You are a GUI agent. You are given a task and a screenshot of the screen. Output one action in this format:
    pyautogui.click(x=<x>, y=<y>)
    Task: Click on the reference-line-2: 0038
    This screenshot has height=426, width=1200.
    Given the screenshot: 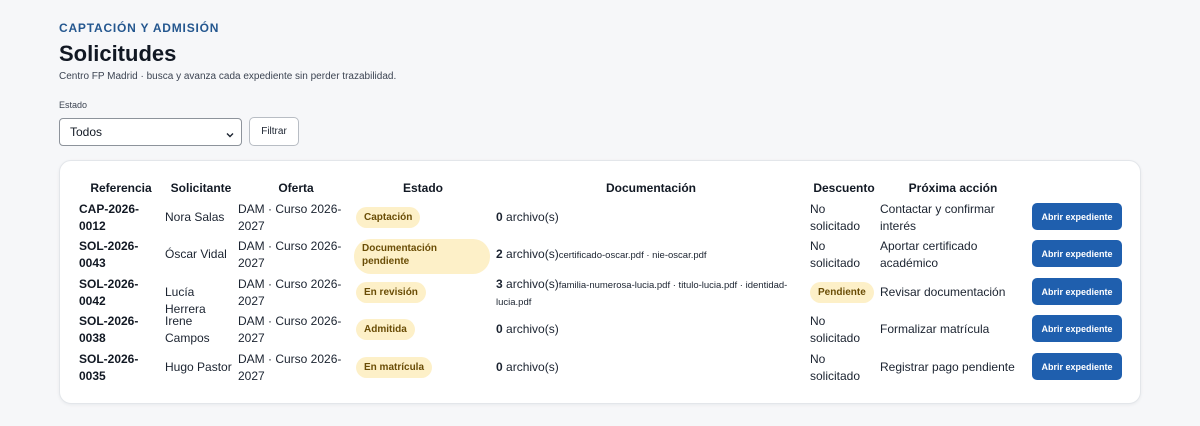 What is the action you would take?
    pyautogui.click(x=92, y=338)
    